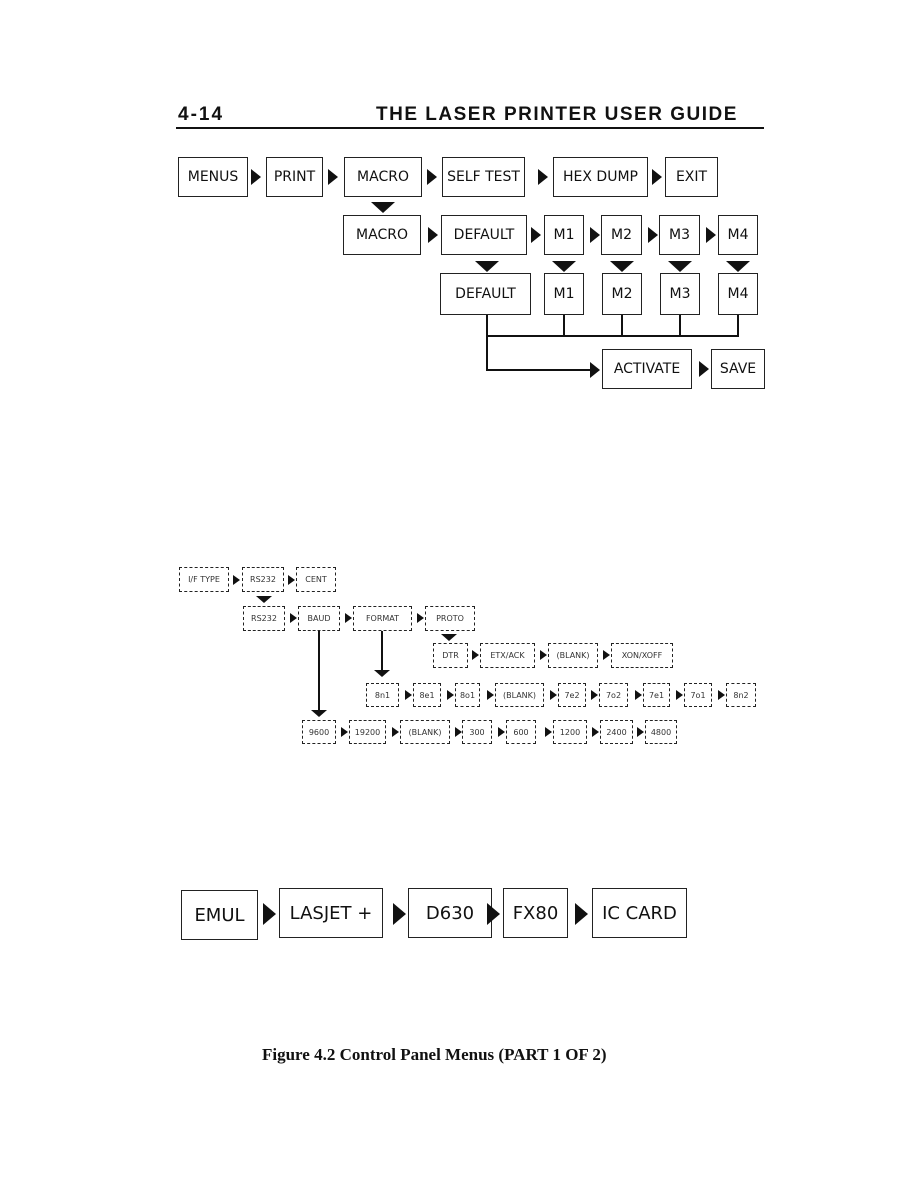 The image size is (918, 1188). What do you see at coordinates (450, 913) in the screenshot?
I see `emul-box-d630: D630` at bounding box center [450, 913].